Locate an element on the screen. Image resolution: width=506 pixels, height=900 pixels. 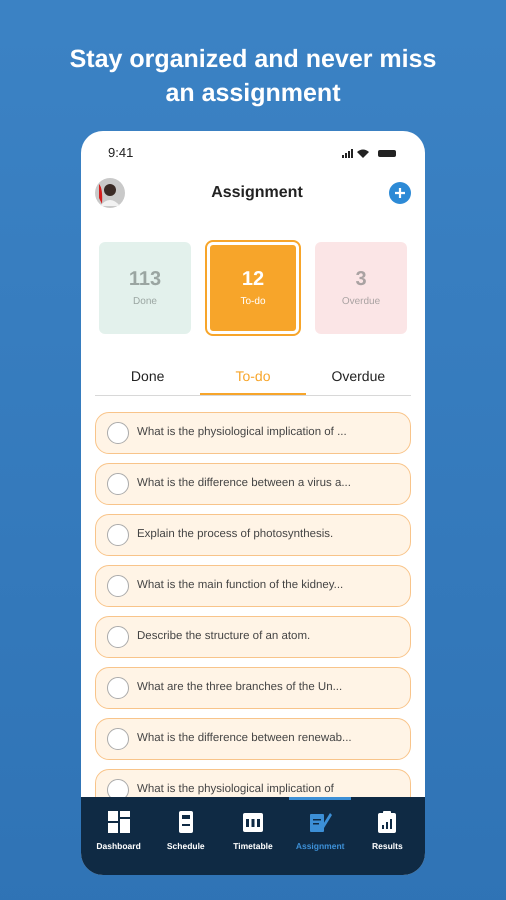
edit-icon is located at coordinates (320, 822).